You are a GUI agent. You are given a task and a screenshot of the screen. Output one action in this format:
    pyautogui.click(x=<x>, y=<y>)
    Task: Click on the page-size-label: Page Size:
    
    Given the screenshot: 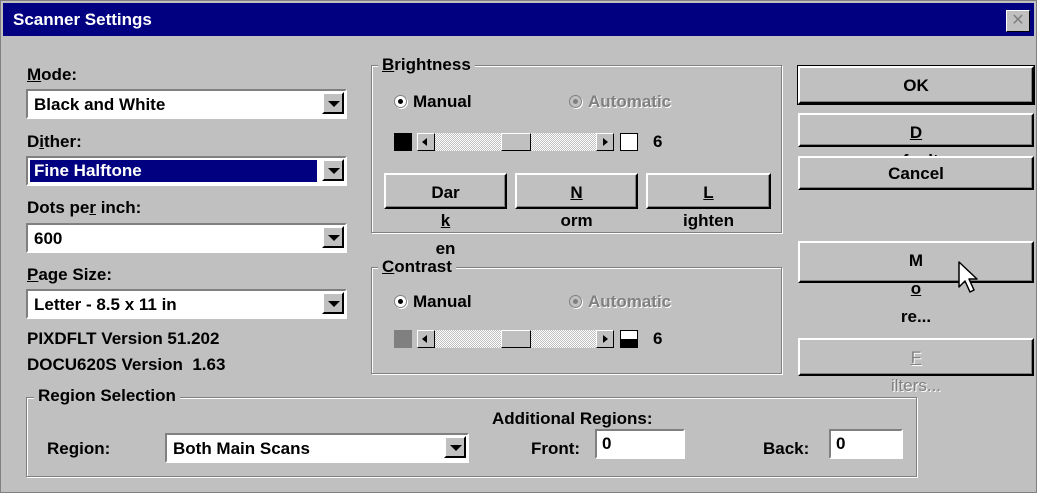 What is the action you would take?
    pyautogui.click(x=70, y=274)
    